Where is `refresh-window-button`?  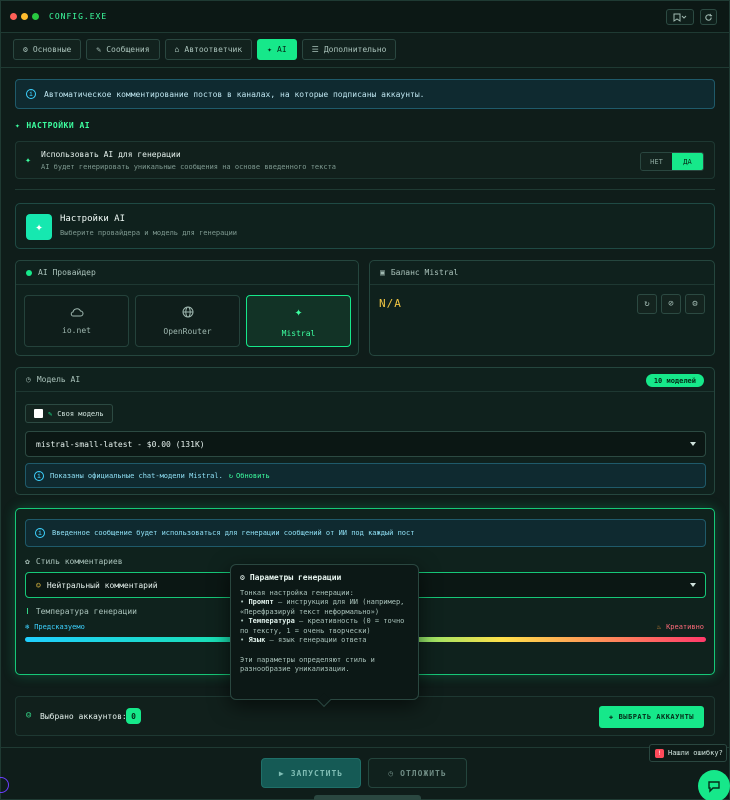 refresh-window-button is located at coordinates (708, 17).